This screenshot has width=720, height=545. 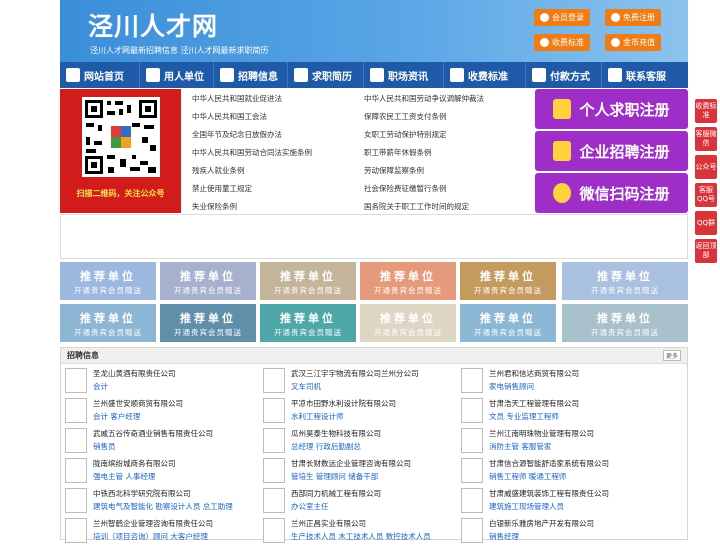 I want to click on nav-item-home: 网站首页, so click(x=100, y=75).